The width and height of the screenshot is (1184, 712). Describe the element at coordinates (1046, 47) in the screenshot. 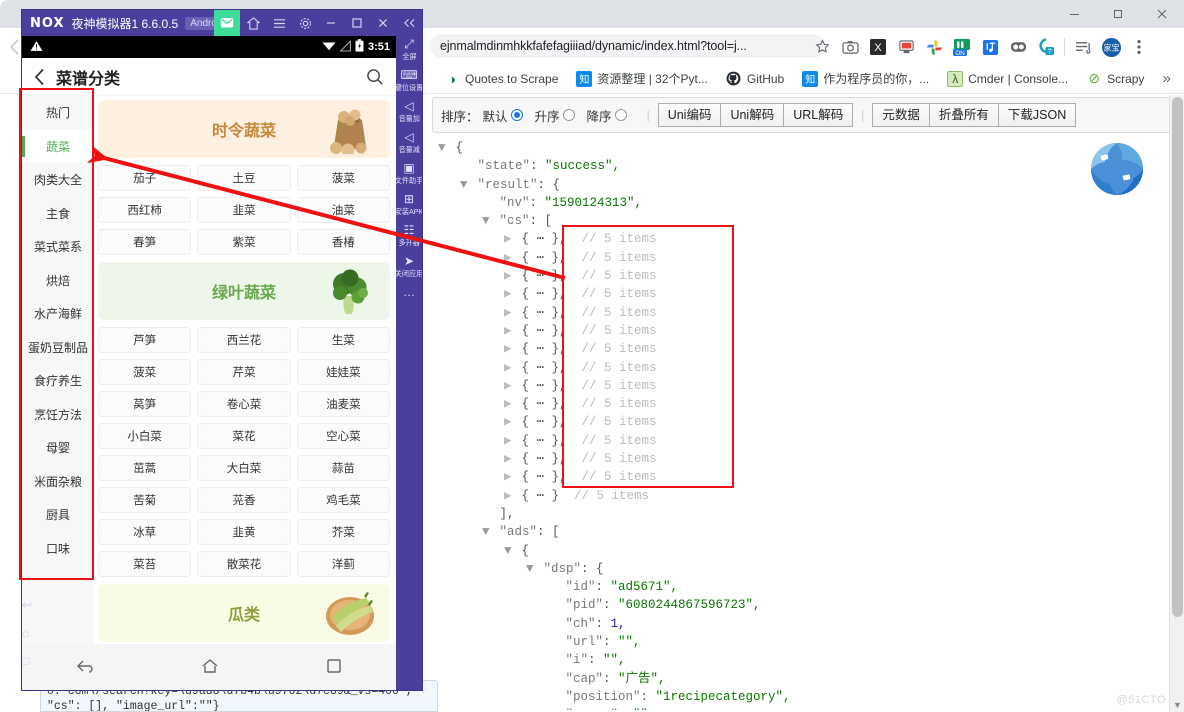

I see `question-search-icon: ?` at that location.